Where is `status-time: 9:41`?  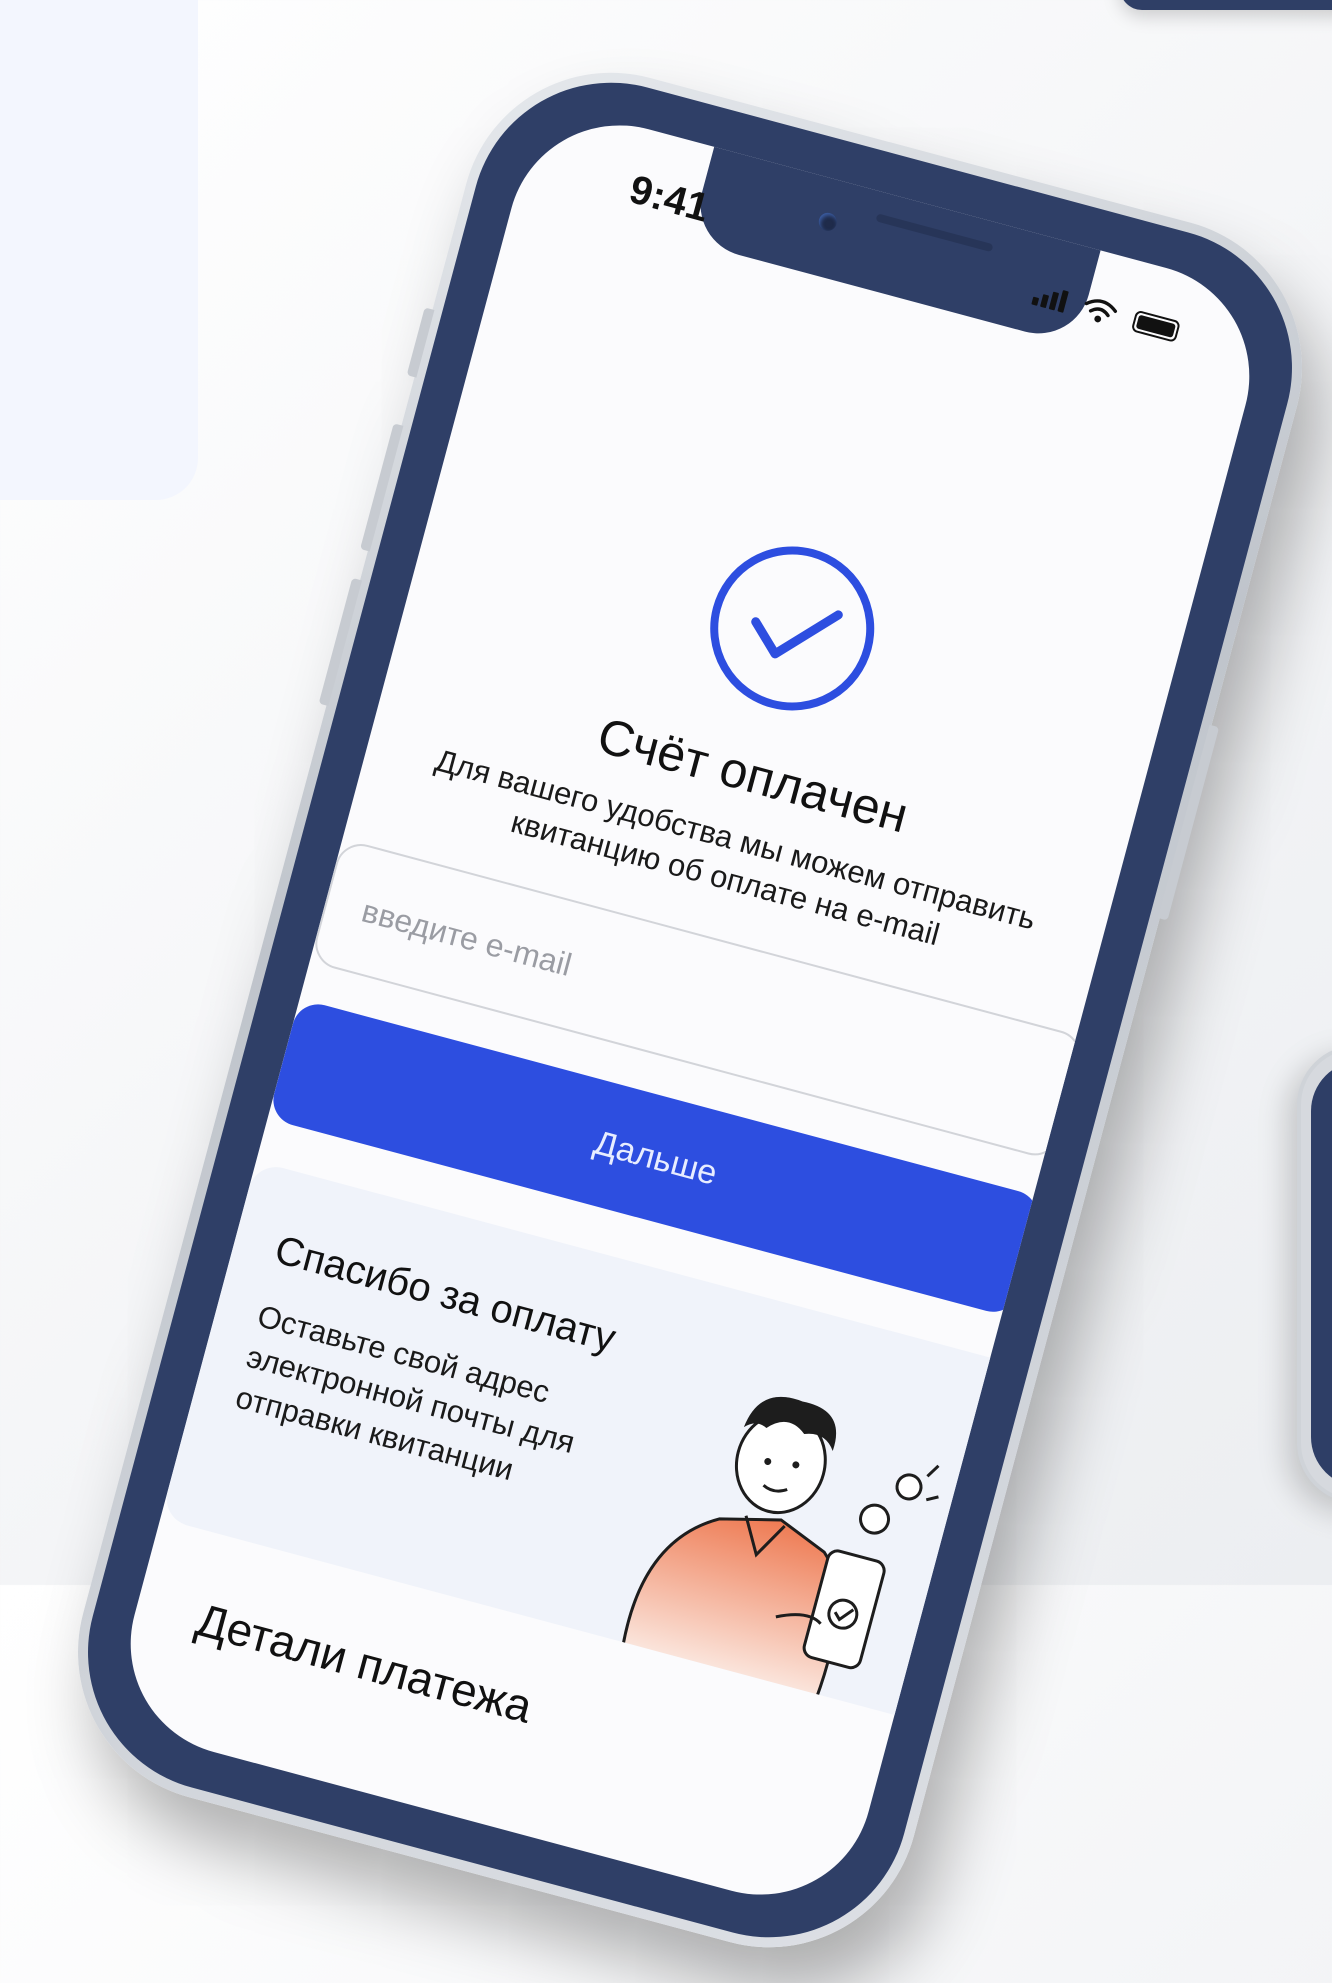
status-time: 9:41 is located at coordinates (669, 199).